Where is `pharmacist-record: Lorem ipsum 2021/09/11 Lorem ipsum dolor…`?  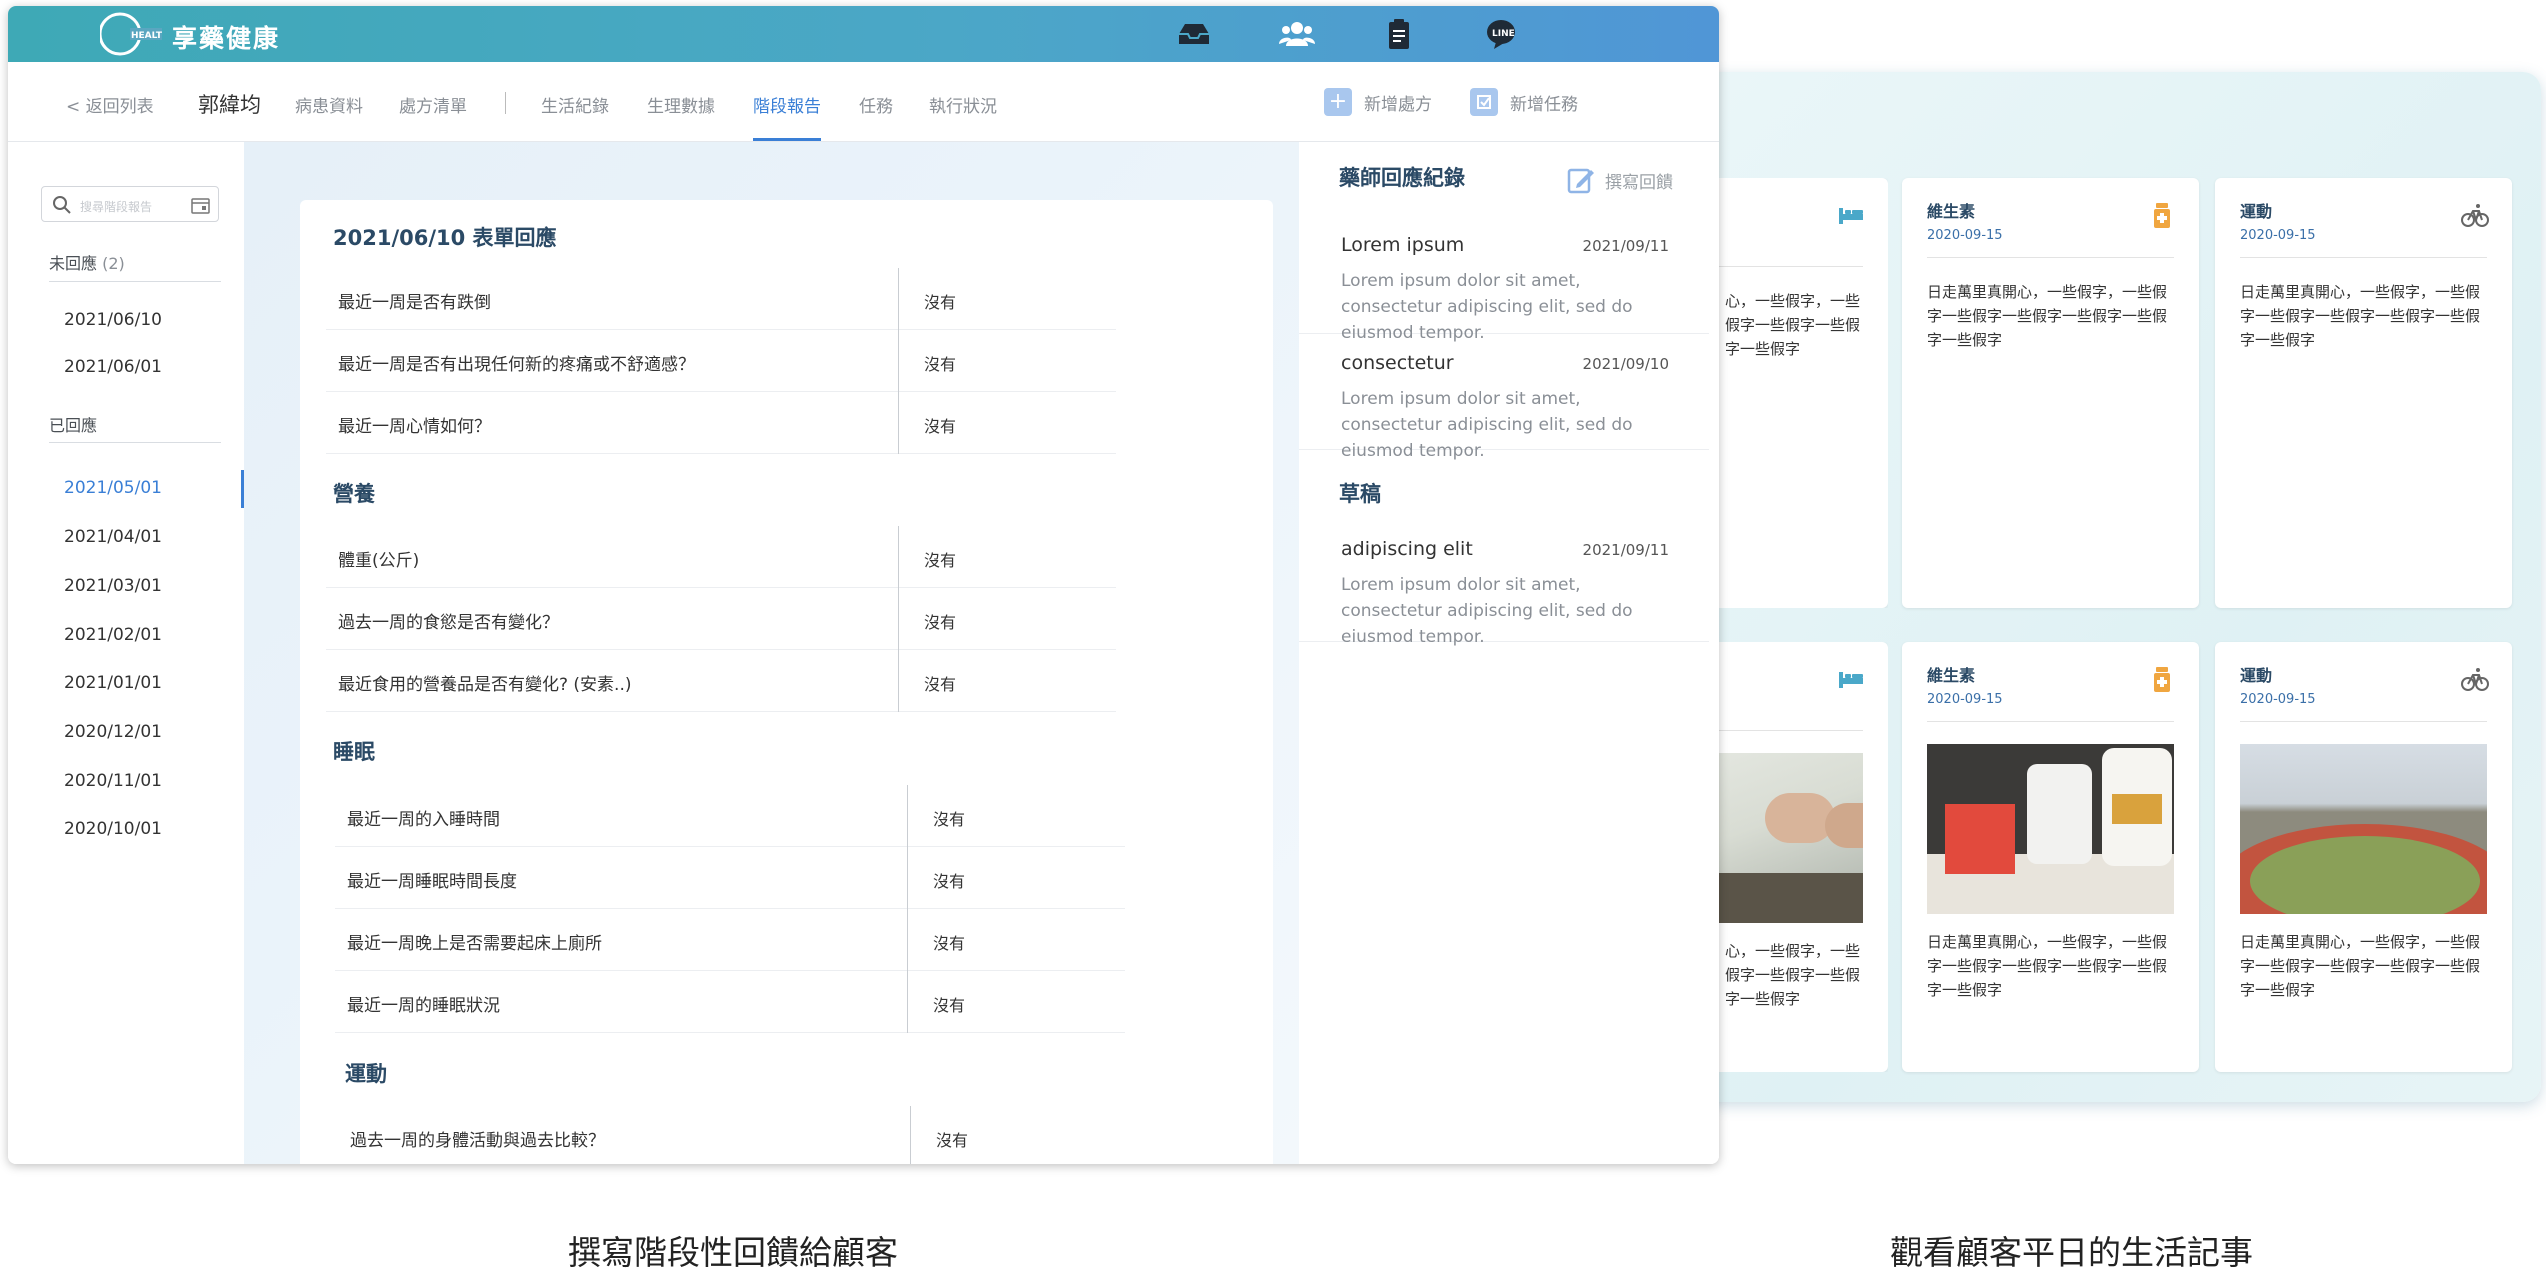
pharmacist-record: Lorem ipsum 2021/09/11 Lorem ipsum dolor… is located at coordinates (1504, 280).